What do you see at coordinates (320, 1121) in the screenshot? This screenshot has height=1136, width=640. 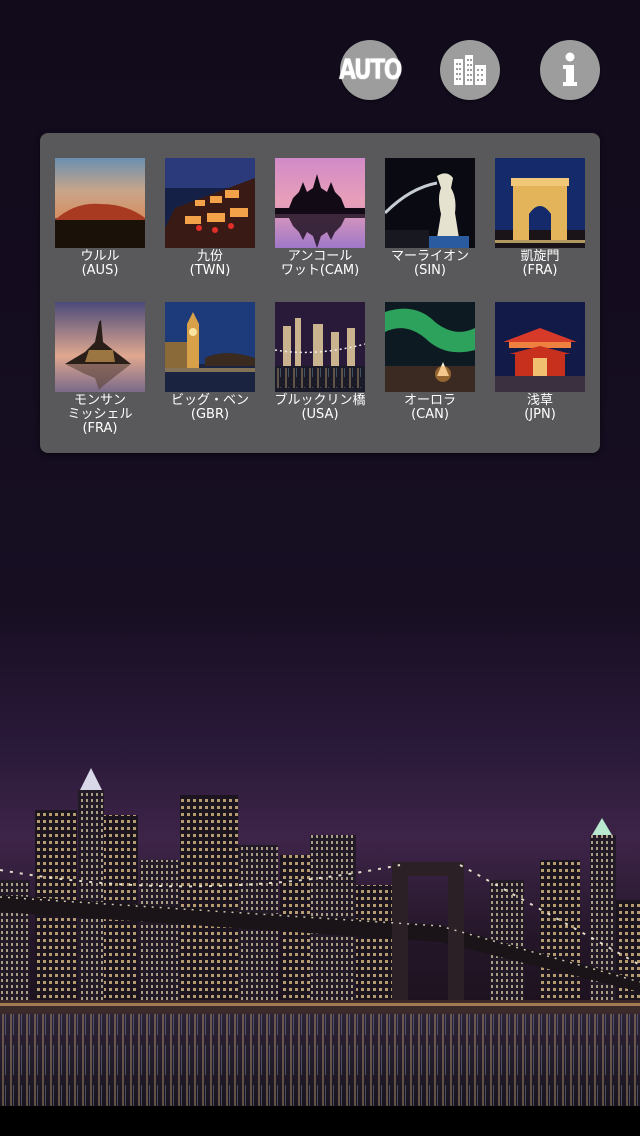 I see `bottom-black-bar` at bounding box center [320, 1121].